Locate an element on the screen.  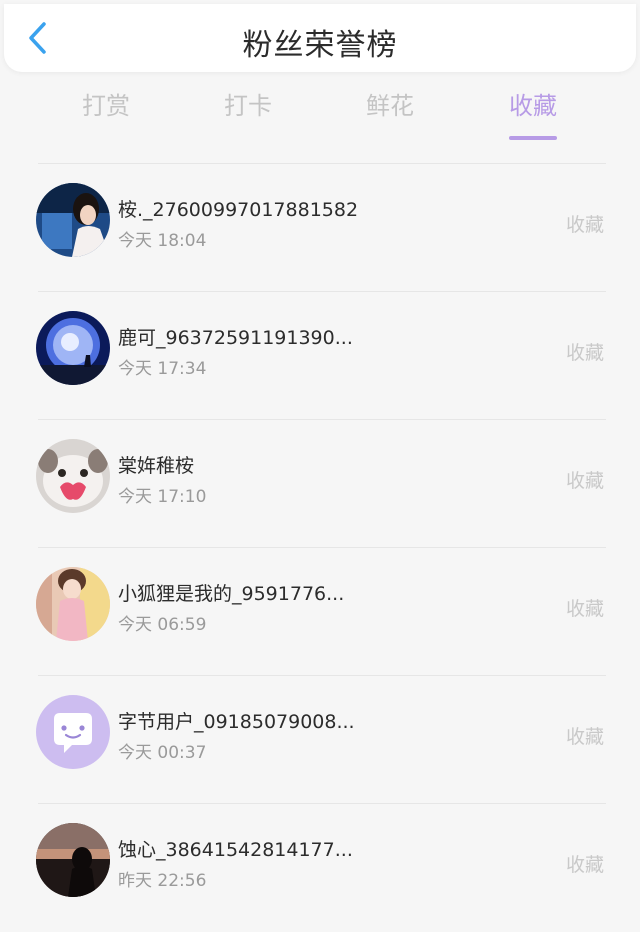
list-item: 桉._27600997017881582 今天 18:04 收藏 is located at coordinates (320, 228).